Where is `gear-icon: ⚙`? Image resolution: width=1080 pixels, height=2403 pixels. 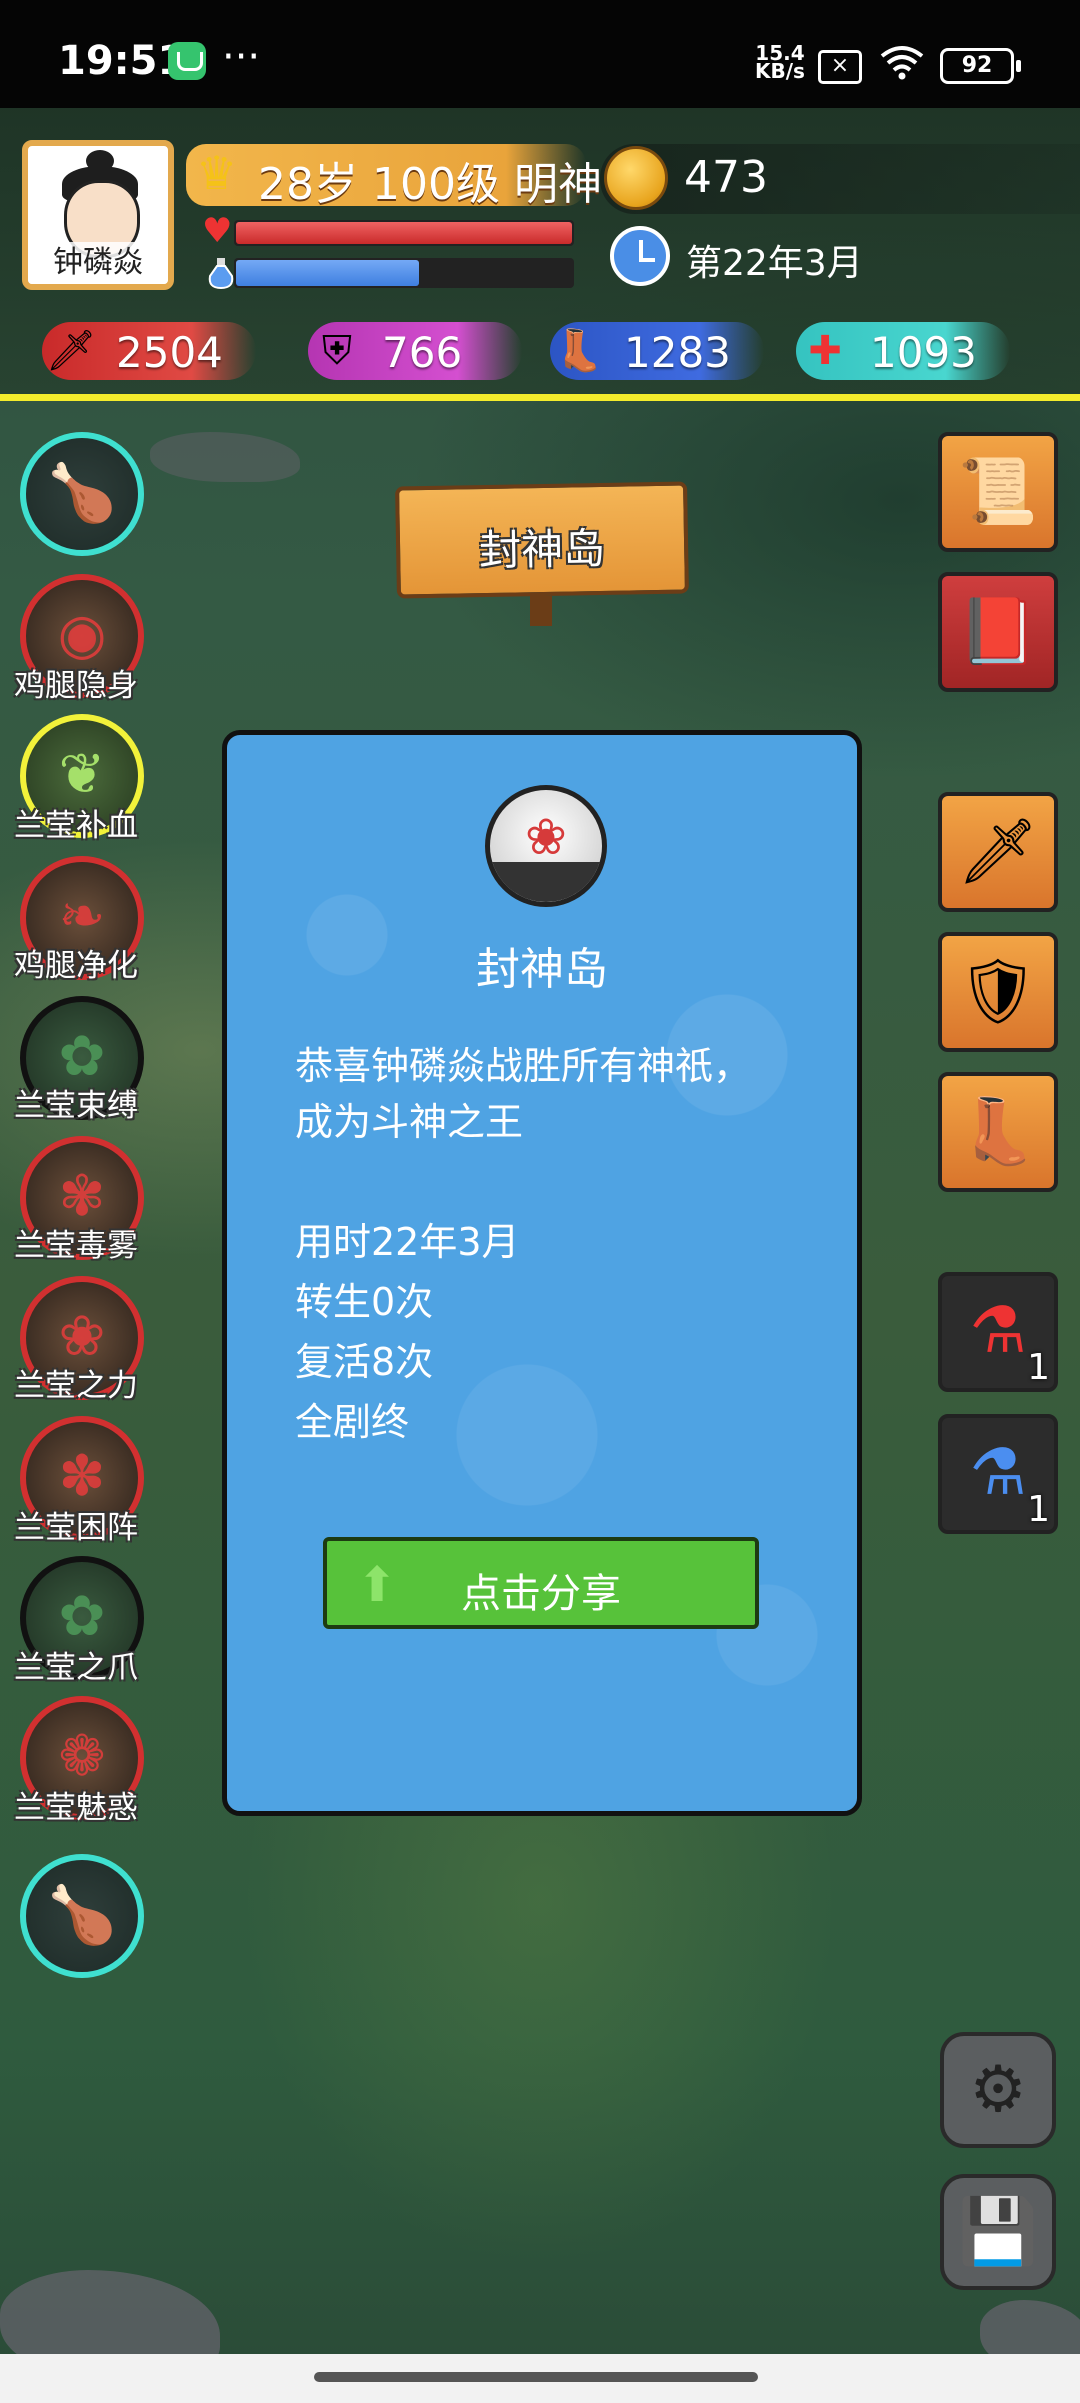
gear-icon: ⚙ is located at coordinates (998, 2090).